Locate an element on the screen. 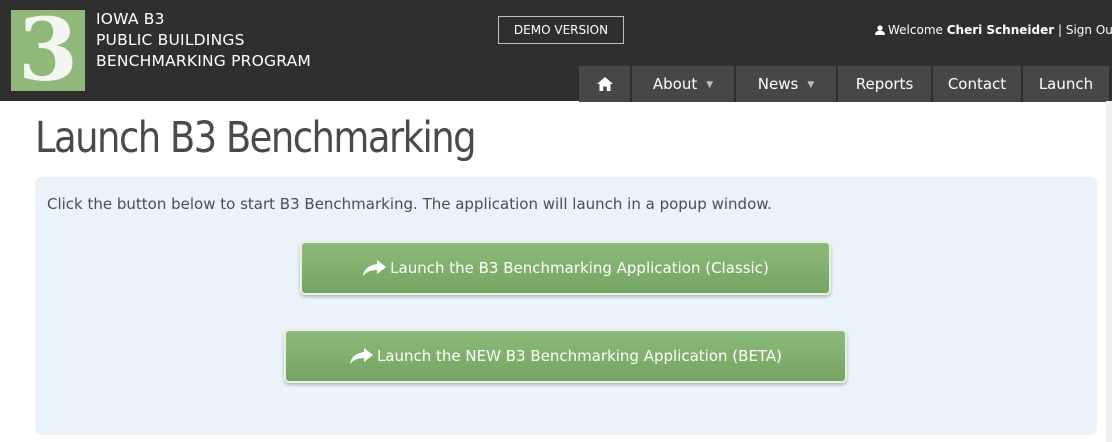 The image size is (1112, 442). main-nav: About ▼ News ▼ Reports Contact Launch is located at coordinates (845, 84).